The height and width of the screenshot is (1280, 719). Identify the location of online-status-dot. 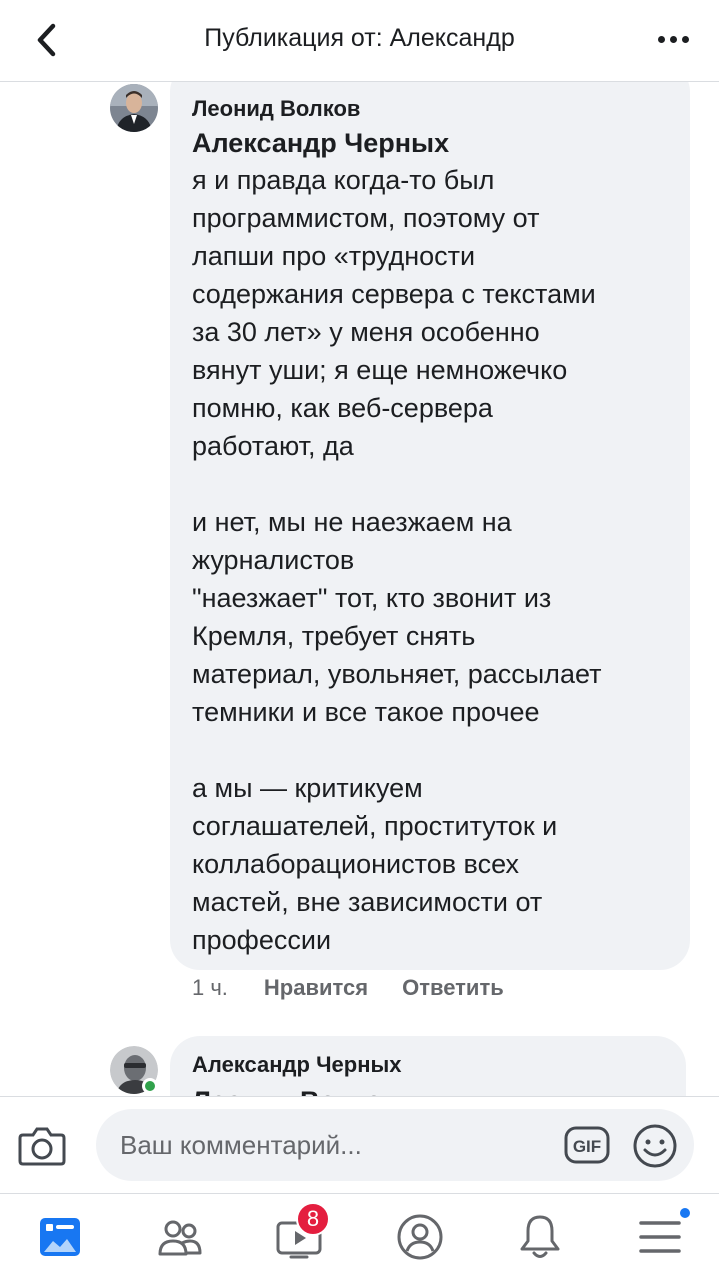
(150, 1086).